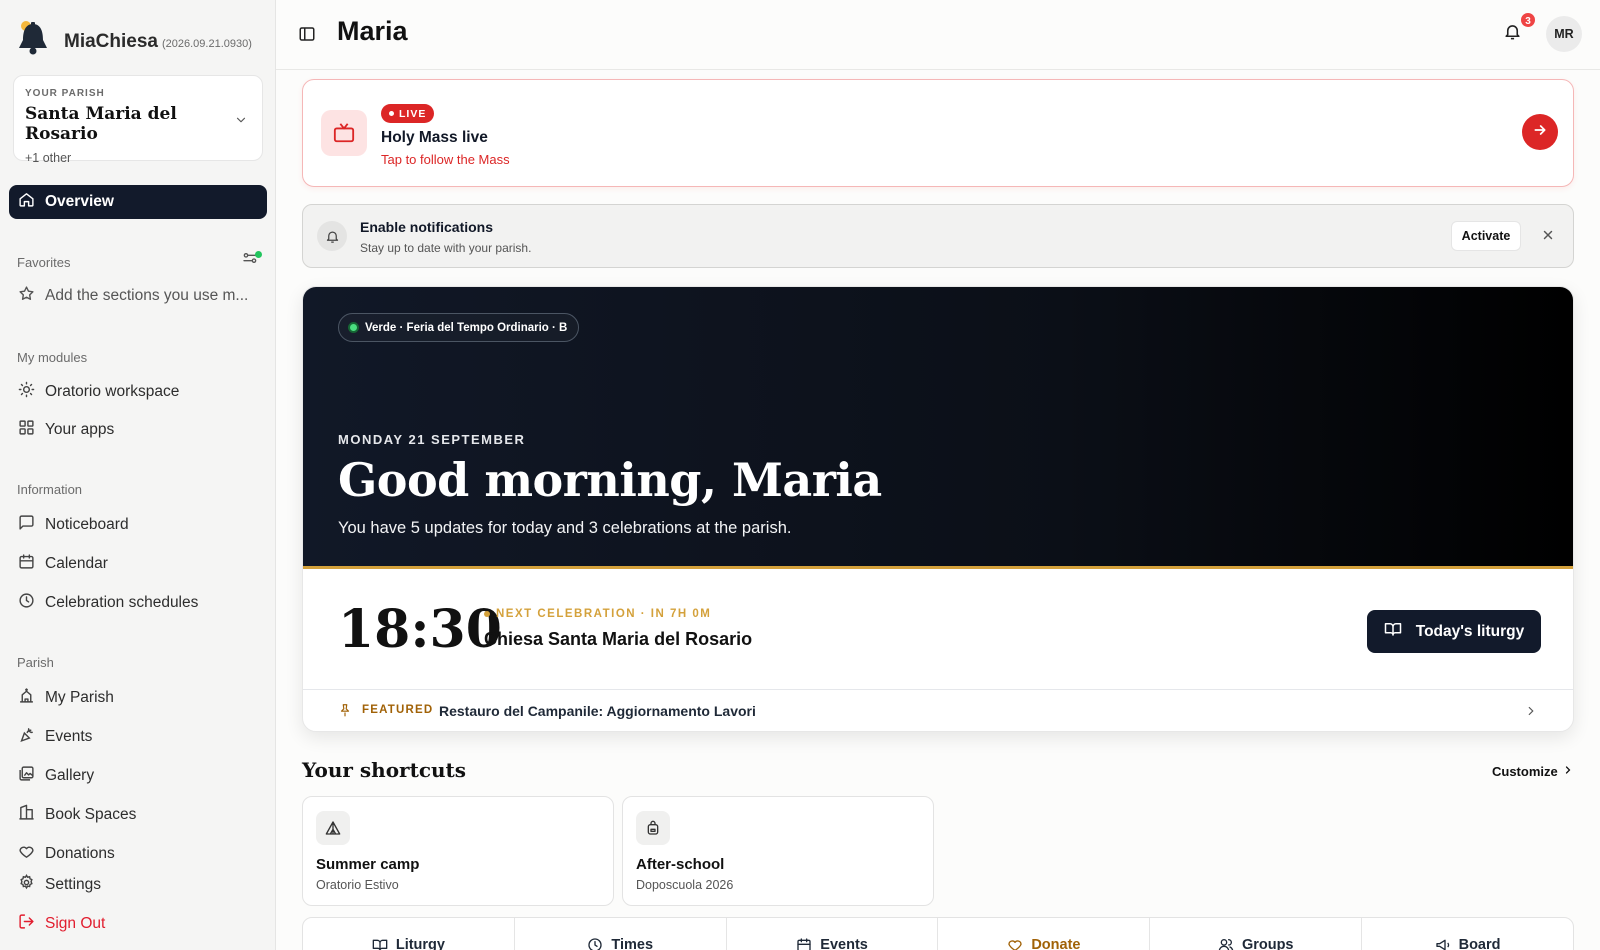  I want to click on page-title: Maria, so click(372, 31).